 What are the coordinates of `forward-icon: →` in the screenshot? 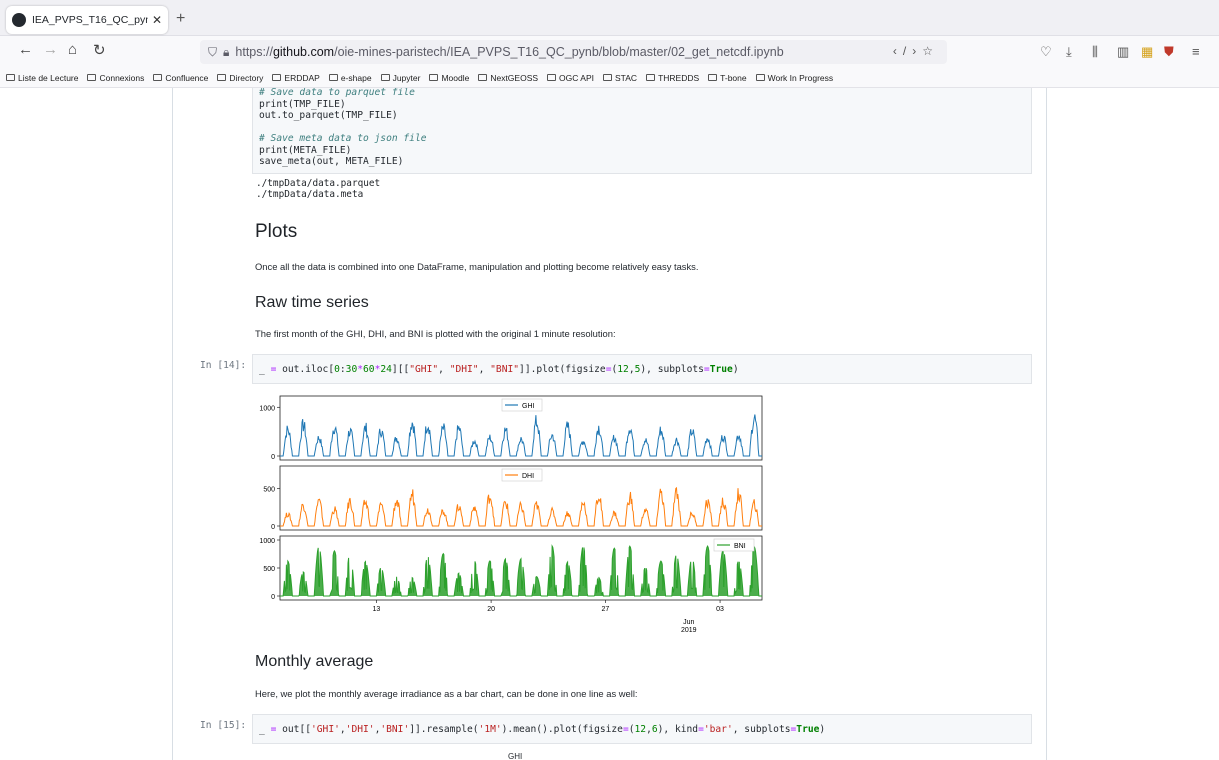 It's located at (50, 49).